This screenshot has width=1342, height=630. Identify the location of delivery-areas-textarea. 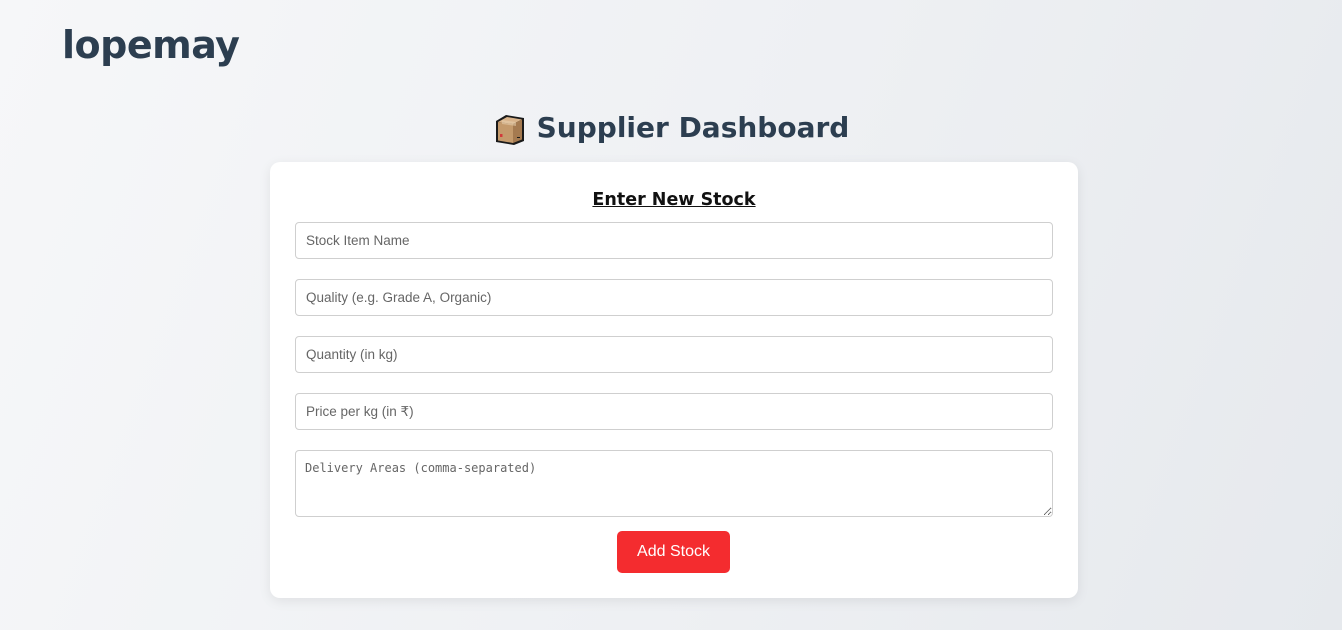
(674, 483).